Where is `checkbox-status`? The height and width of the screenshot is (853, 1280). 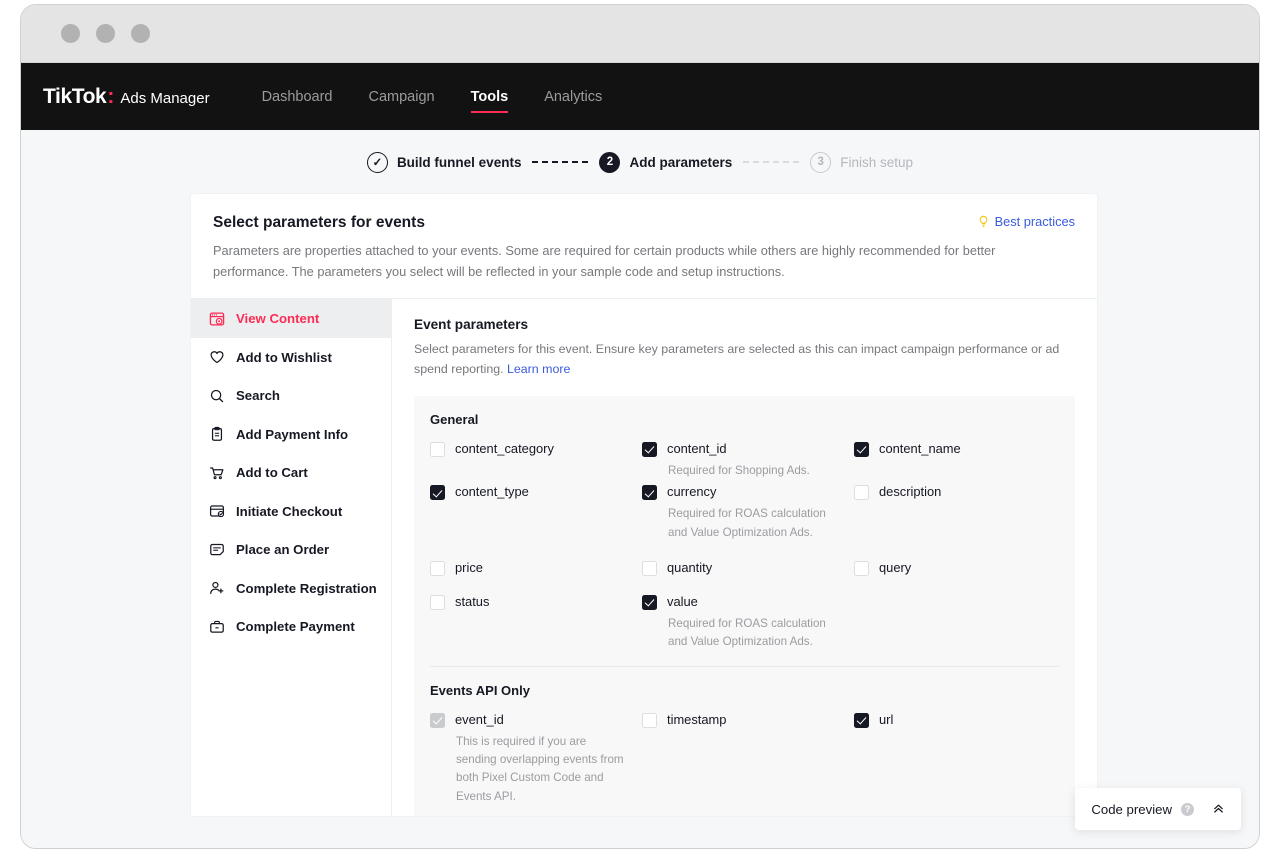
checkbox-status is located at coordinates (437, 603).